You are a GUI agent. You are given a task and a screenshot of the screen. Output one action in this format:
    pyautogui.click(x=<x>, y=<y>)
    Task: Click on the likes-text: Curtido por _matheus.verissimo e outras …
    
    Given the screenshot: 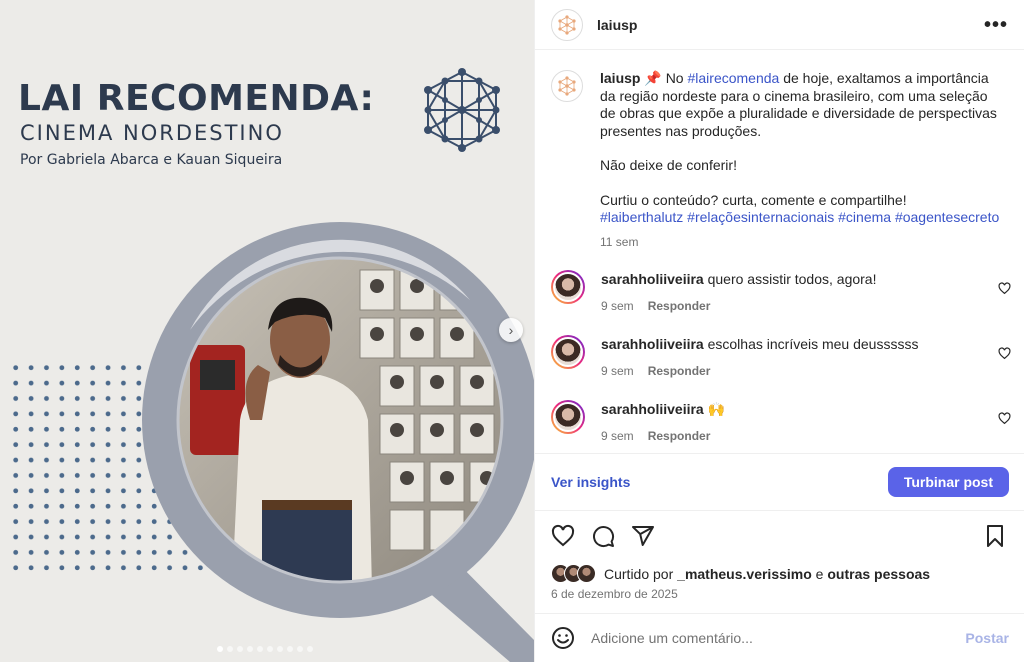 What is the action you would take?
    pyautogui.click(x=767, y=574)
    